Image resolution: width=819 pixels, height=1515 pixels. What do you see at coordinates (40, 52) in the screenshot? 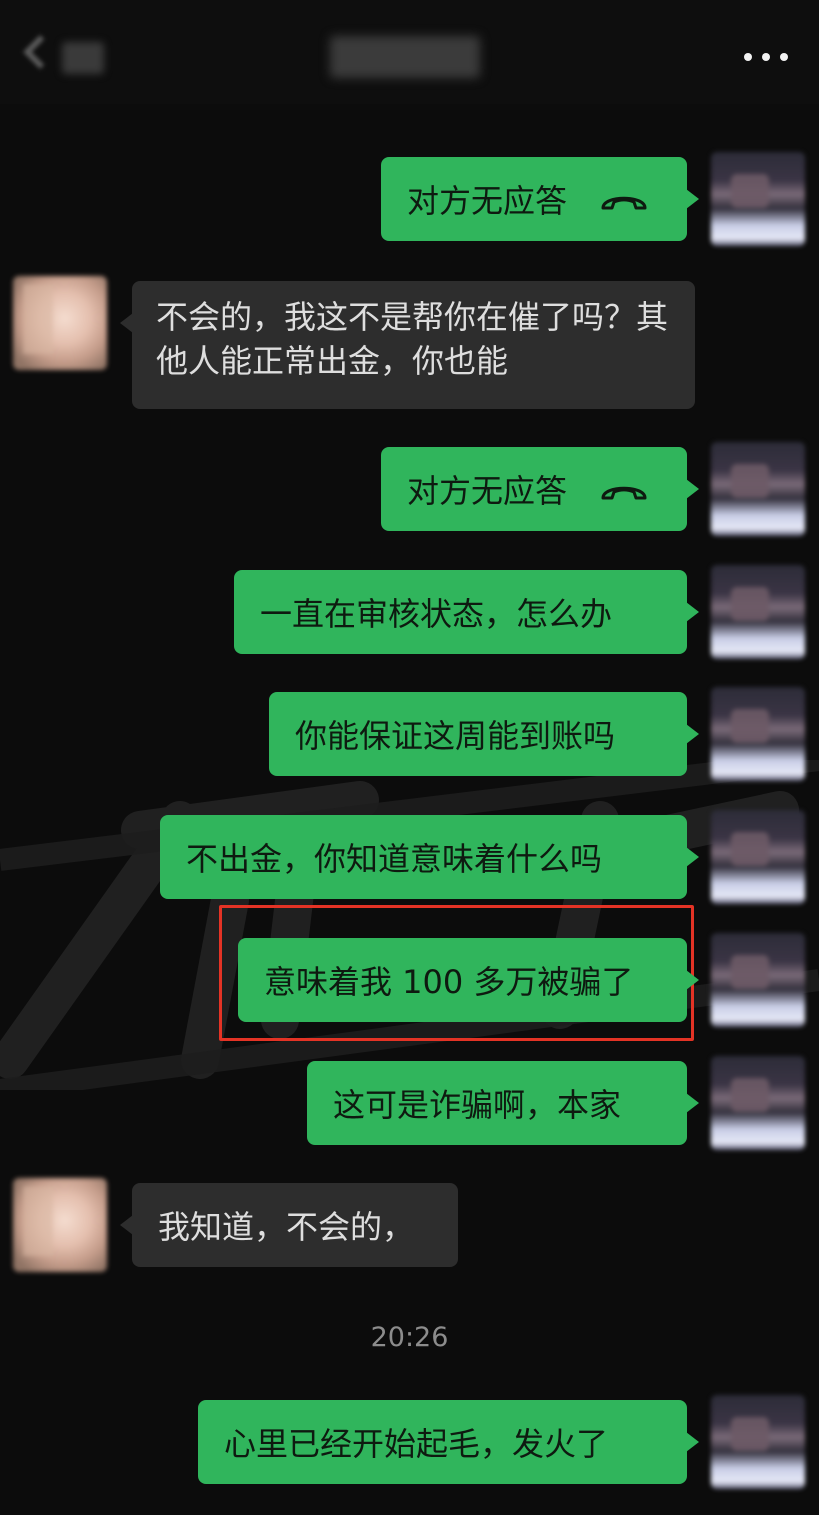
I see `back-chevron-icon` at bounding box center [40, 52].